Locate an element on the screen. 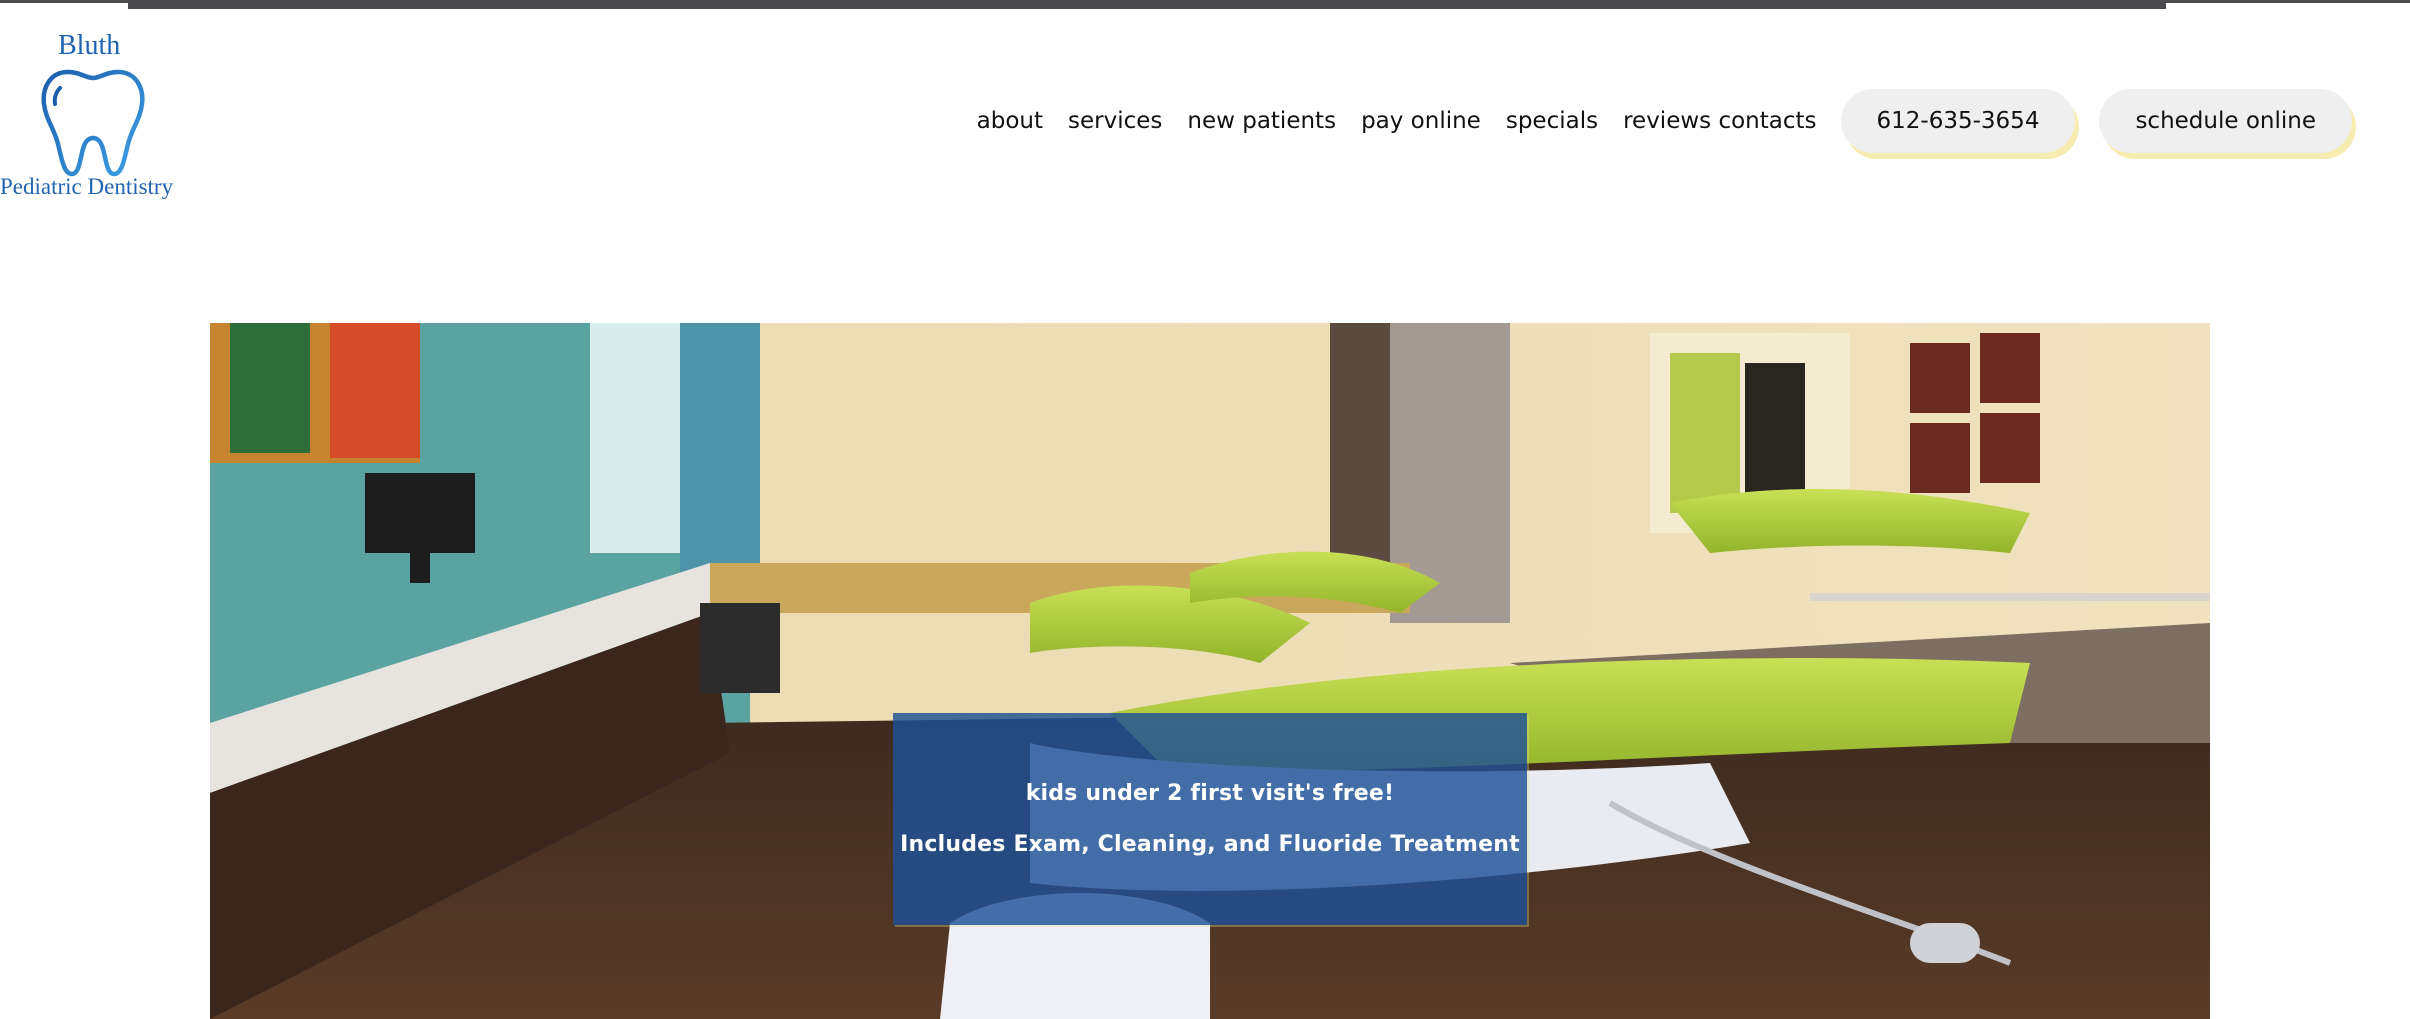  nav-reviews-contacts: reviews contacts is located at coordinates (1719, 121).